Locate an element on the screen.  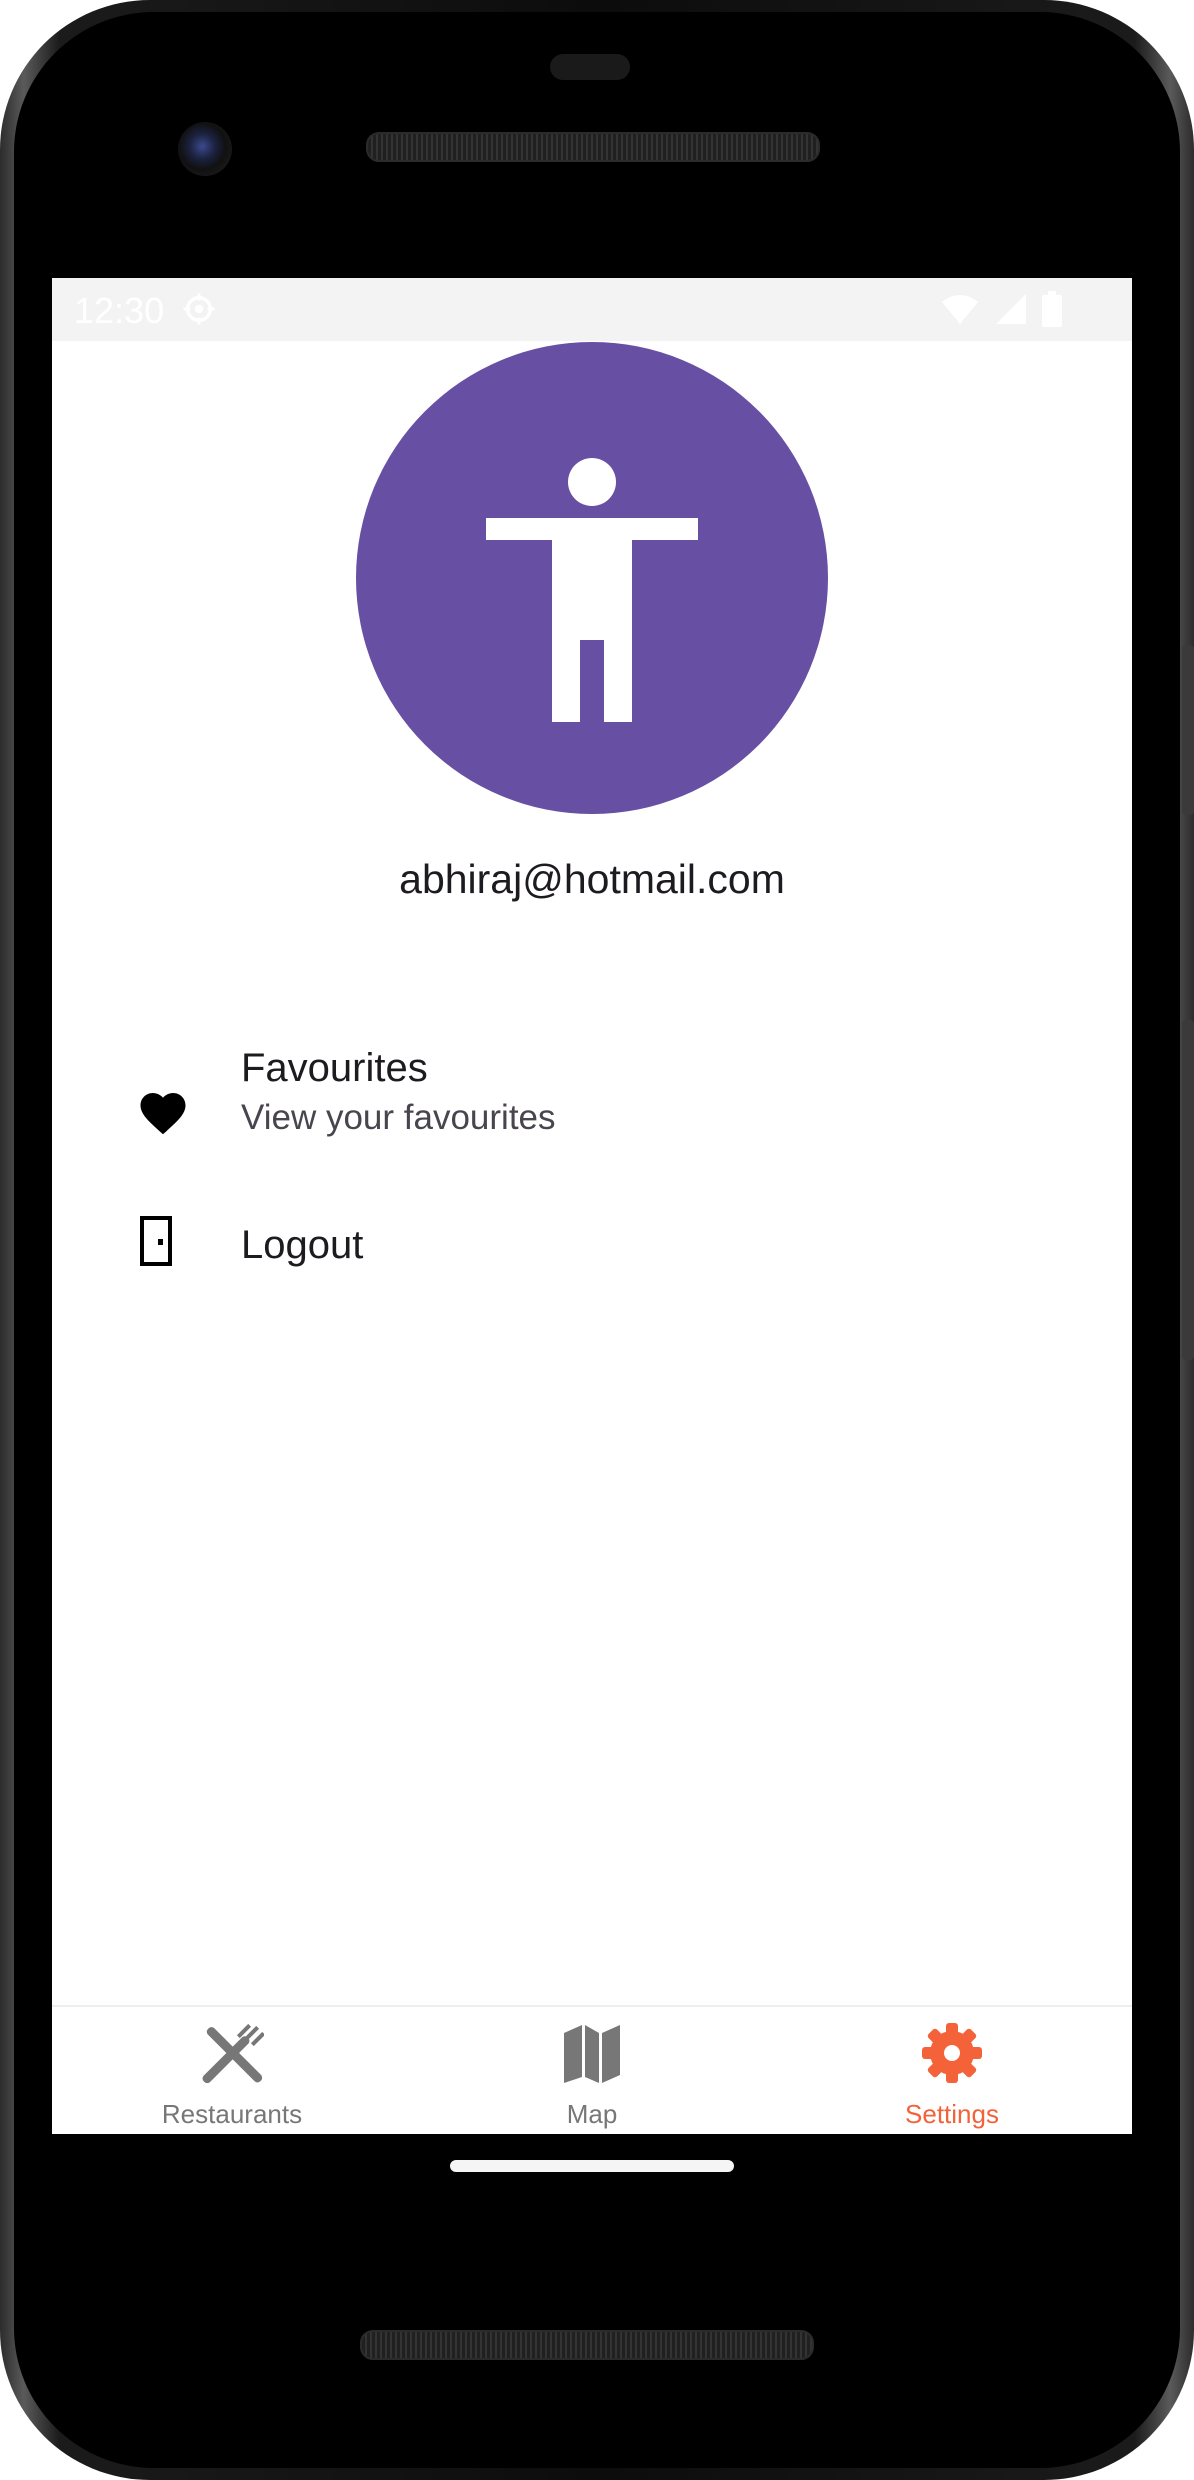
nav-tab-restaurants: Restaurants is located at coordinates (232, 2070).